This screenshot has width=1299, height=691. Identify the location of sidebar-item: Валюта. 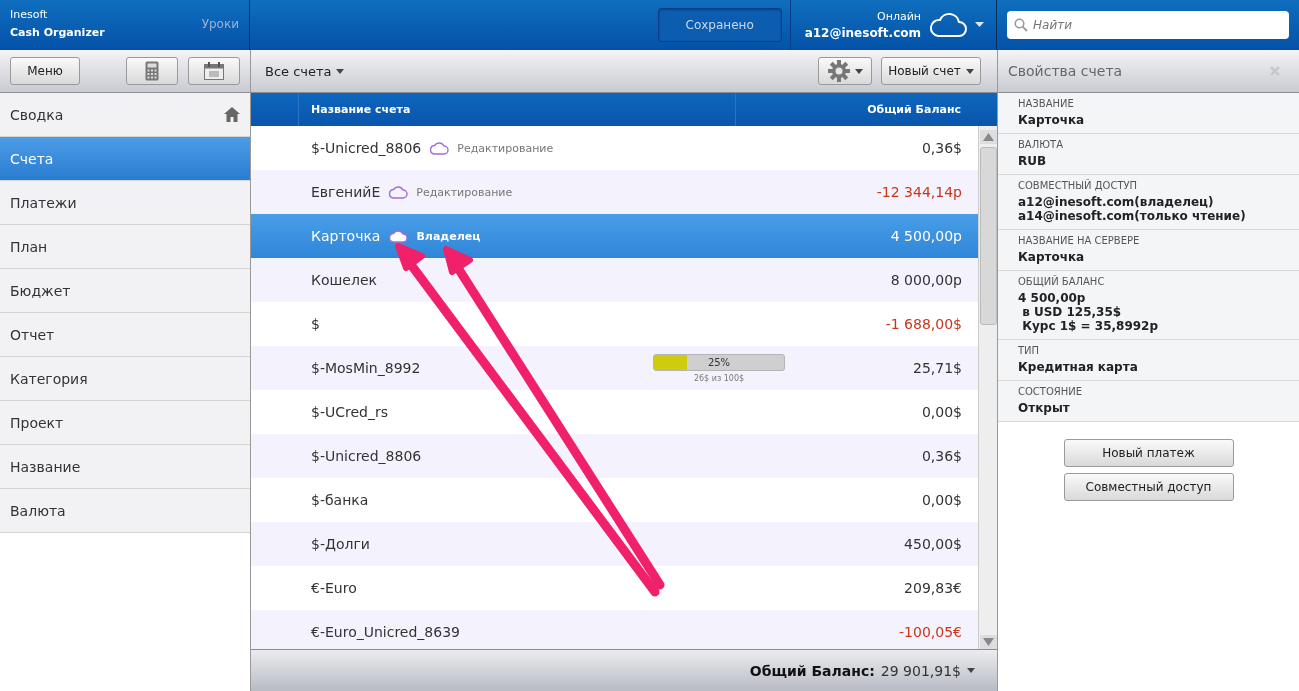
(125, 511).